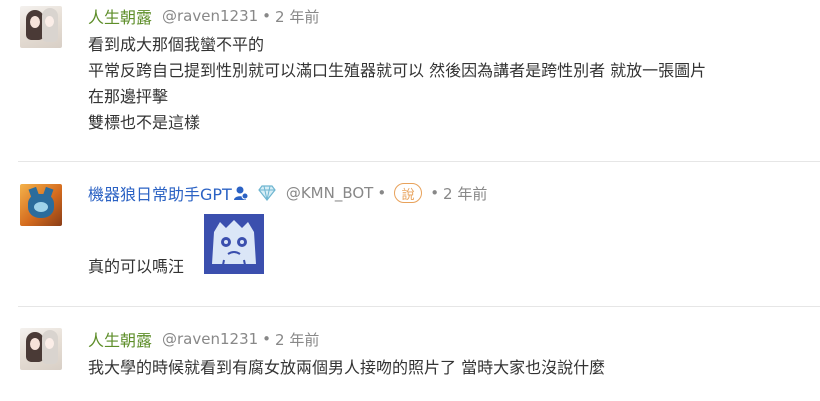 The height and width of the screenshot is (401, 820). I want to click on person-verified-icon, so click(241, 193).